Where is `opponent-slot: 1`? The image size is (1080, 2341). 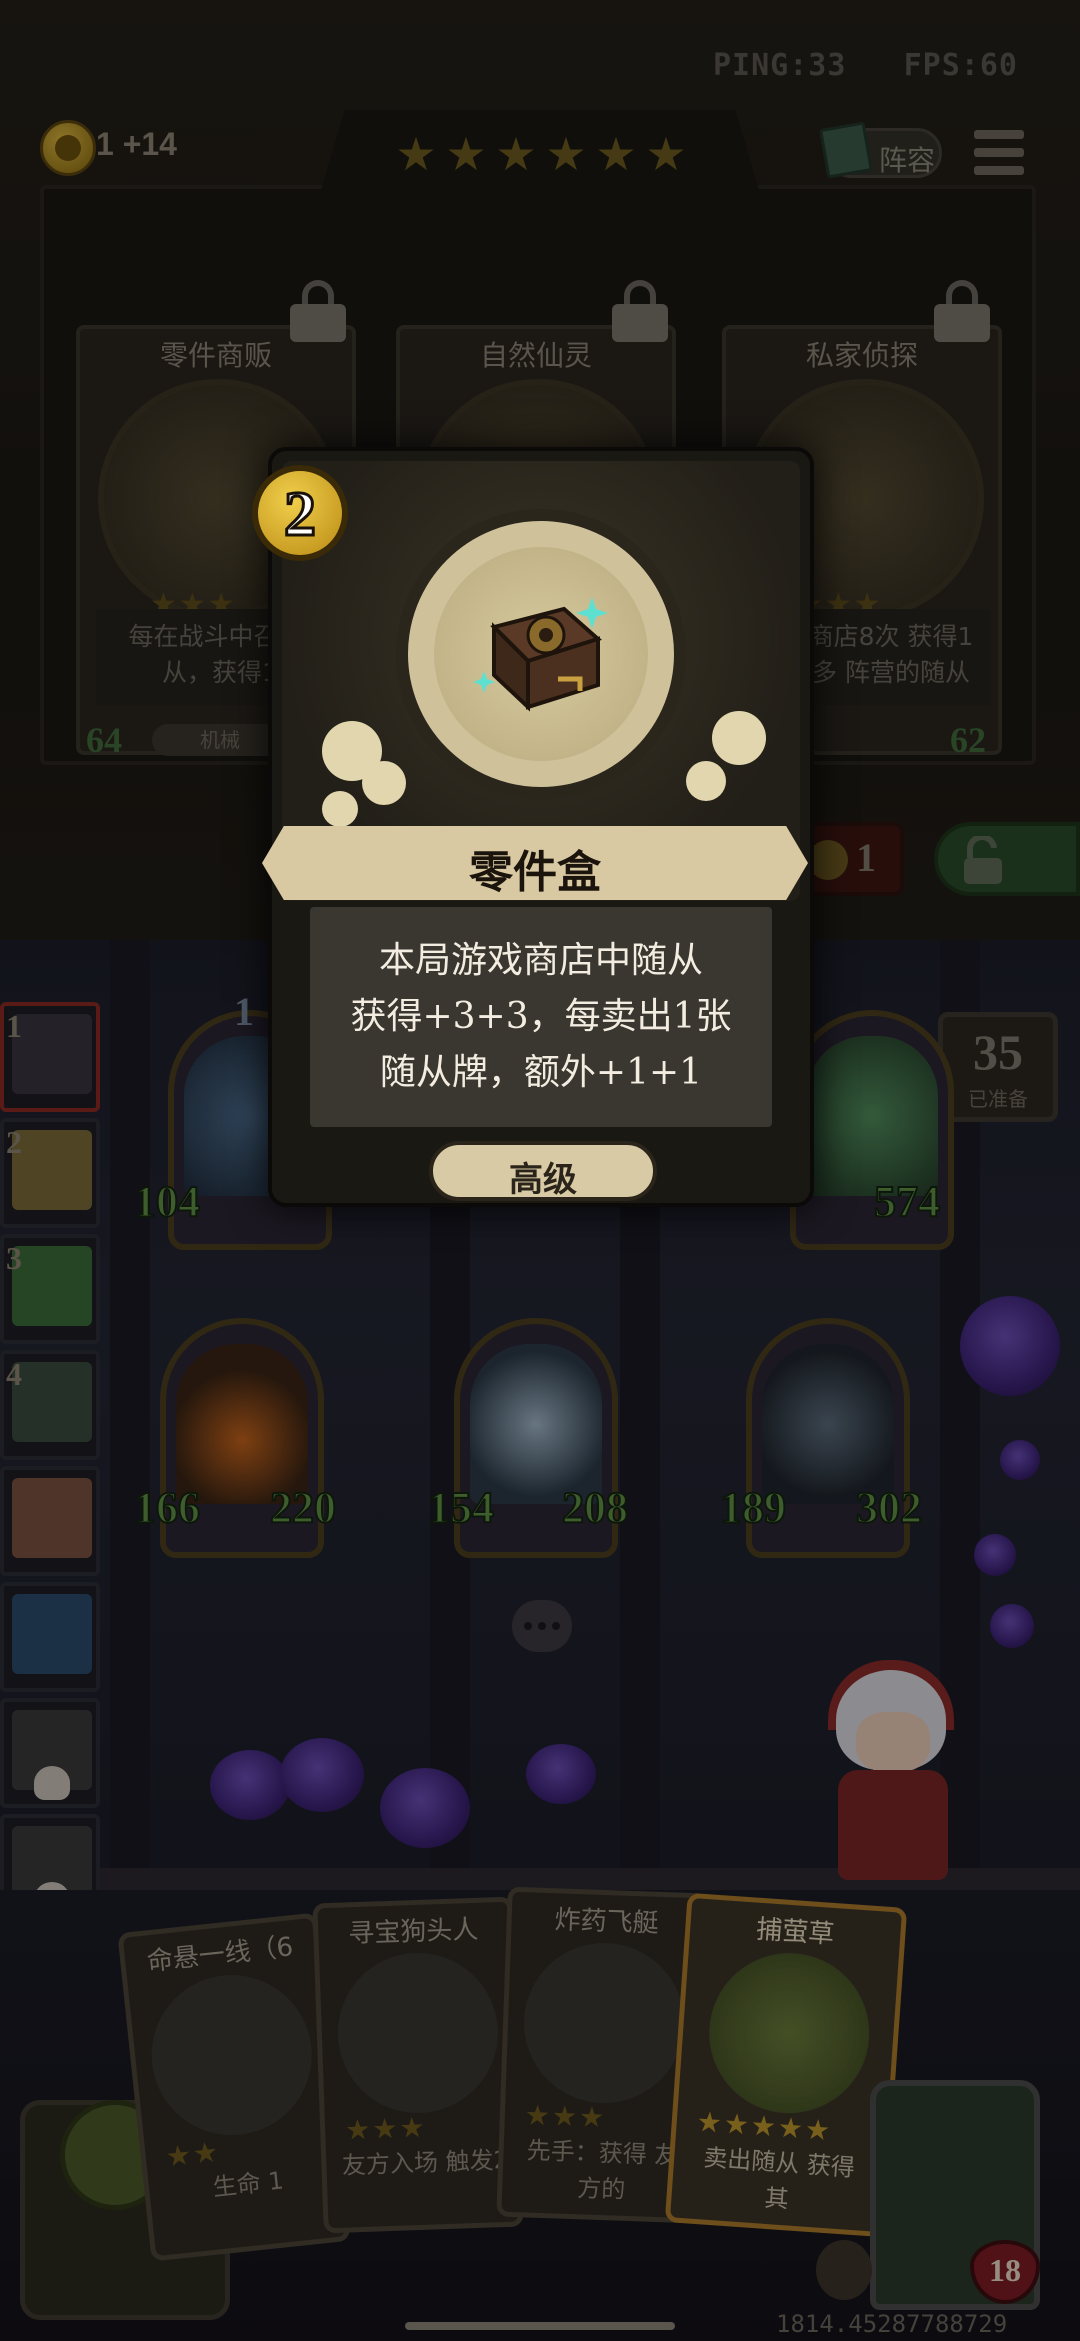 opponent-slot: 1 is located at coordinates (50, 1057).